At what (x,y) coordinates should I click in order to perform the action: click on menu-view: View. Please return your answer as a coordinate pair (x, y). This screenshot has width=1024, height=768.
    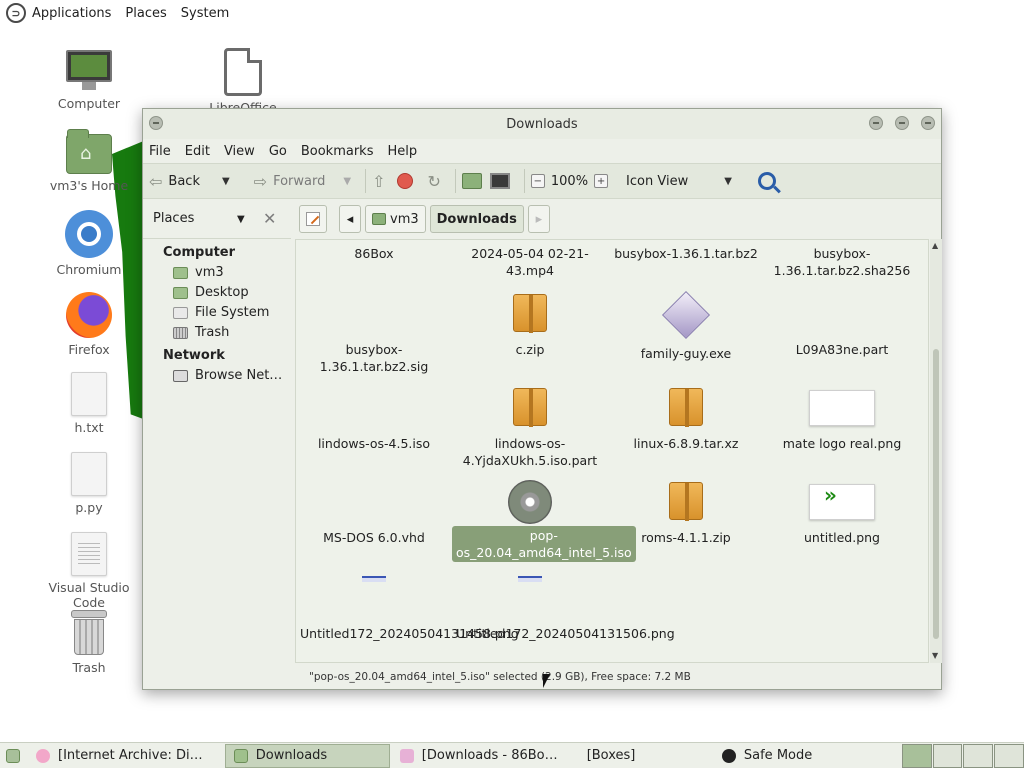
    Looking at the image, I should click on (239, 151).